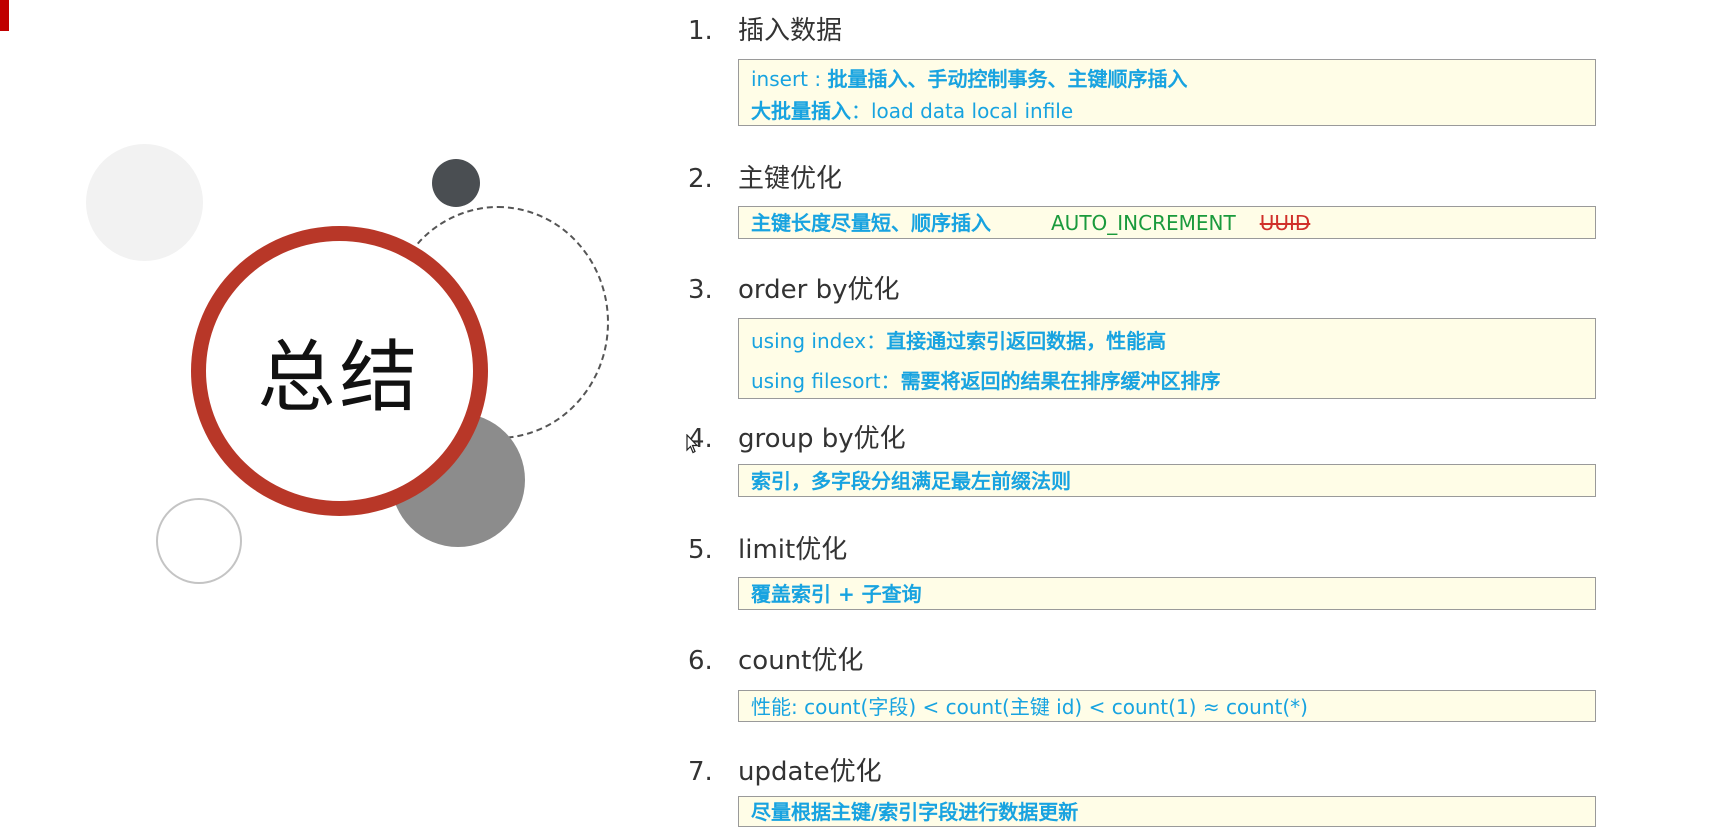 This screenshot has height=827, width=1722. I want to click on mouse-pointer-icon, so click(692, 444).